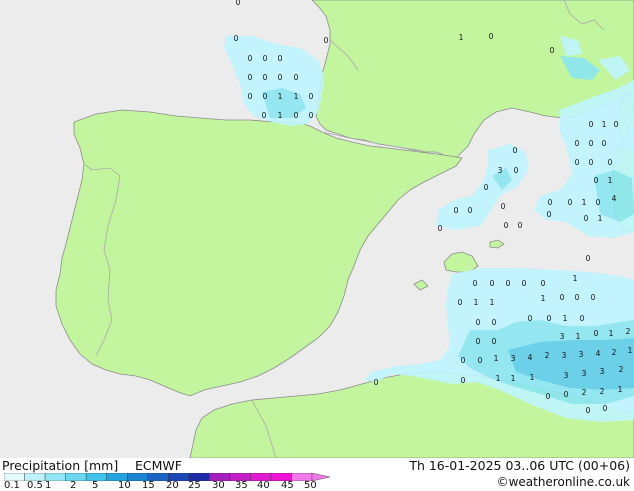 The height and width of the screenshot is (491, 634). I want to click on colorbar-tick-label: 25, so click(194, 485).